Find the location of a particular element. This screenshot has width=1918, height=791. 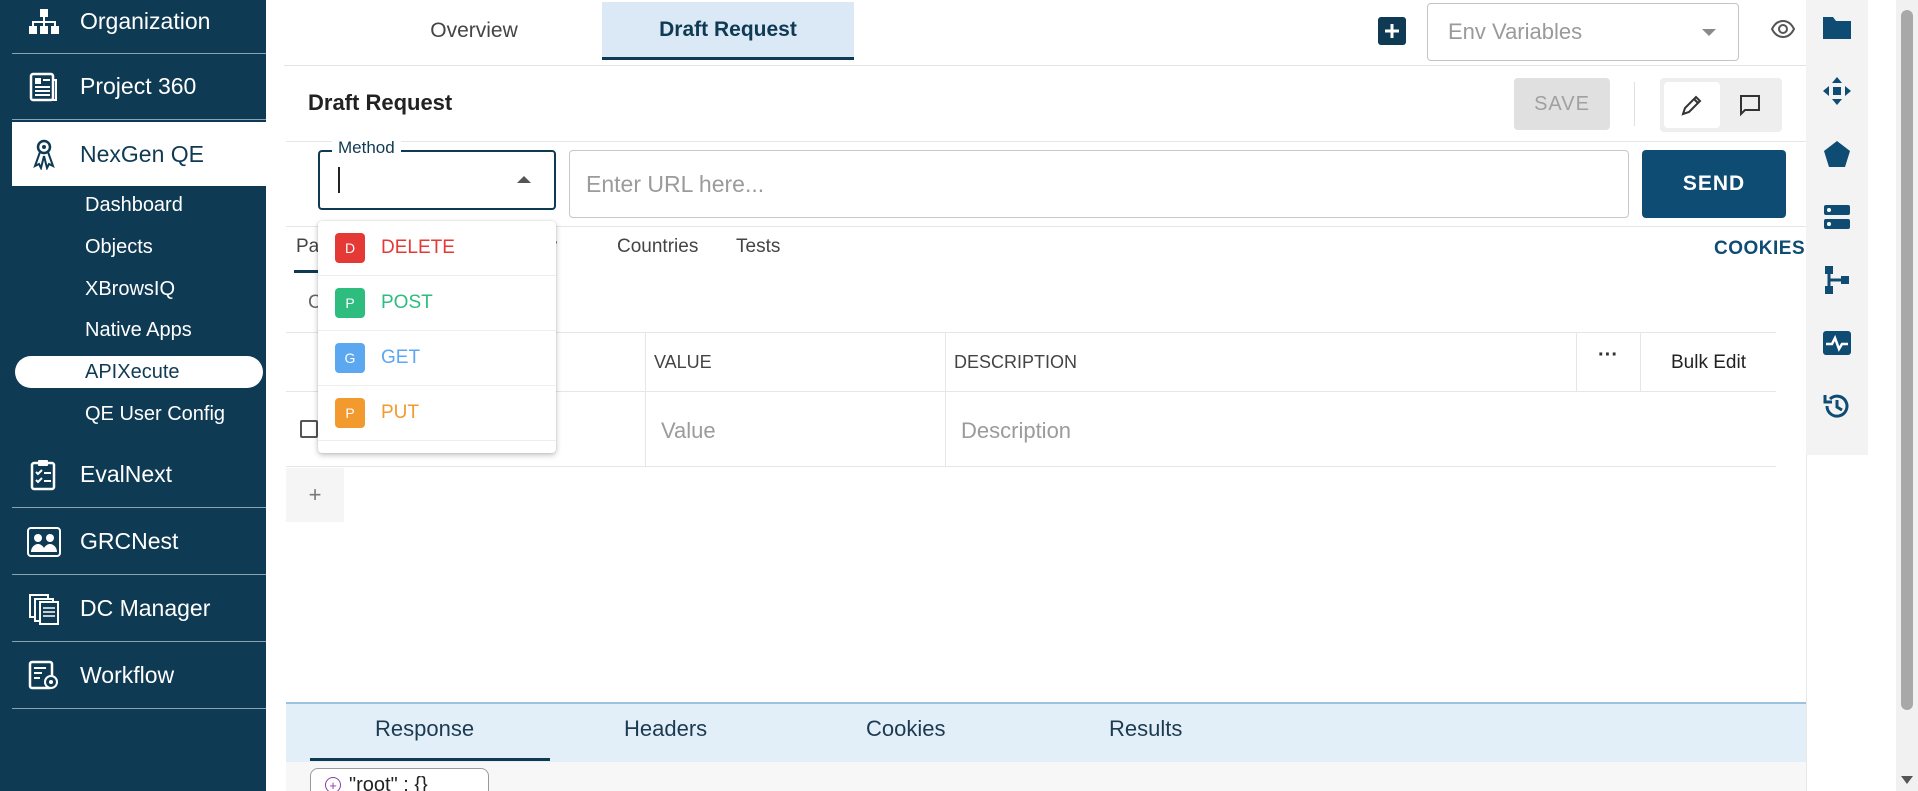

eye-icon is located at coordinates (1783, 31).